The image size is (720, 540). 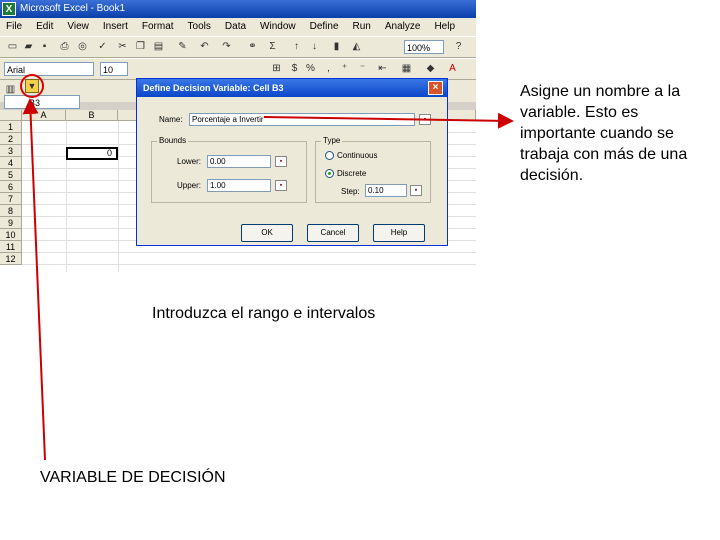 I want to click on decision-variable-note: VARIABLE DE DECISIÓN, so click(x=133, y=477).